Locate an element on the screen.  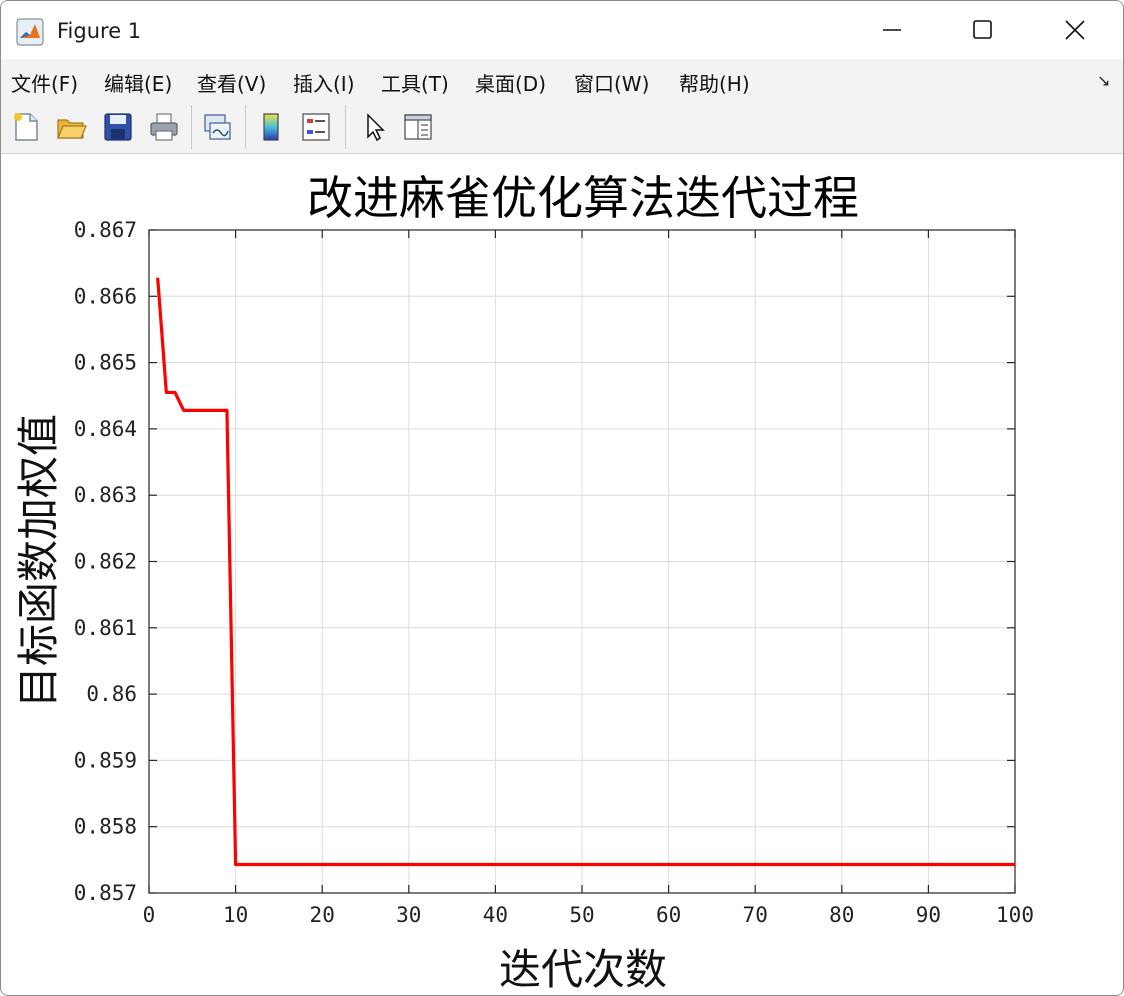
x-tick-label: 60 is located at coordinates (668, 915).